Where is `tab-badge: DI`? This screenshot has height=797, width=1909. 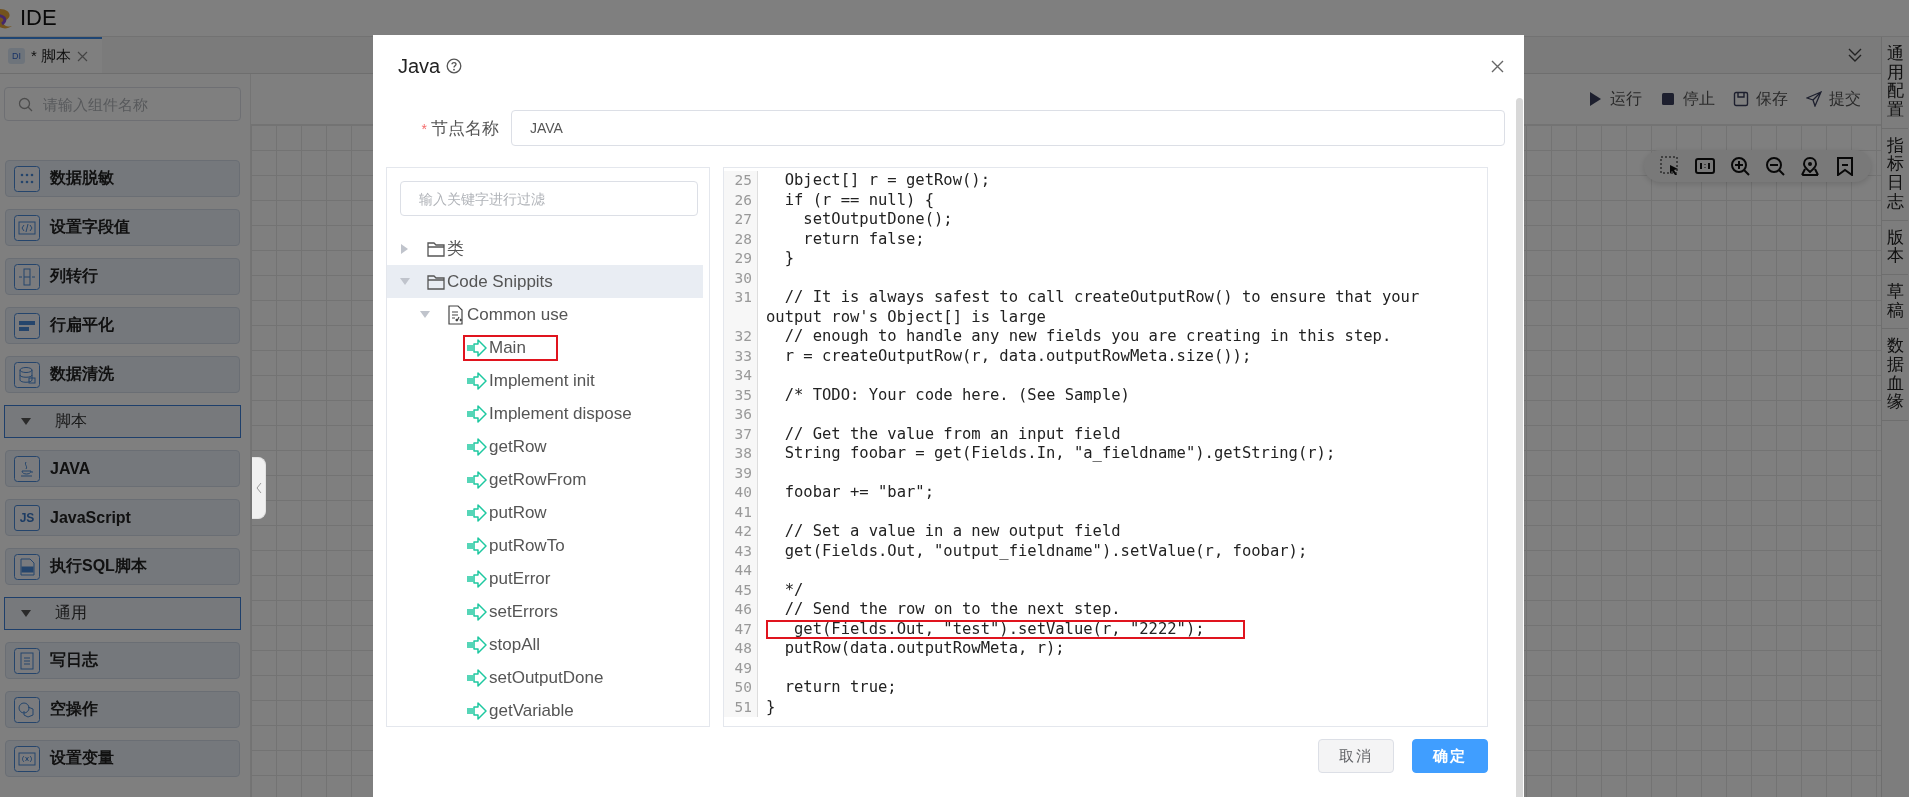
tab-badge: DI is located at coordinates (16, 56).